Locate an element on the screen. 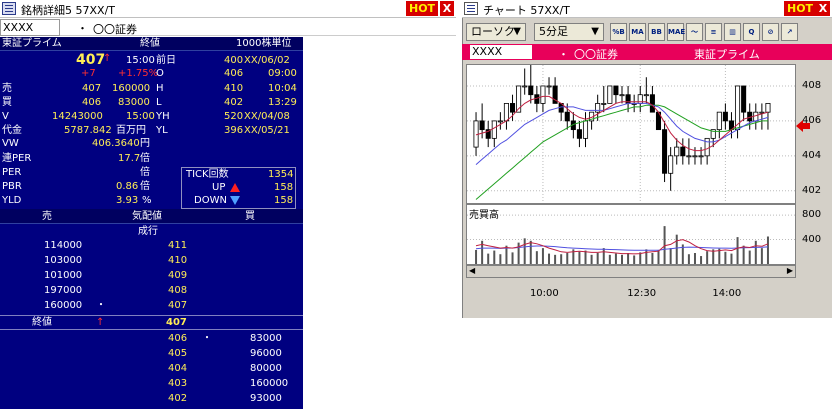  consolidated-per-label: 連PER is located at coordinates (17, 158).